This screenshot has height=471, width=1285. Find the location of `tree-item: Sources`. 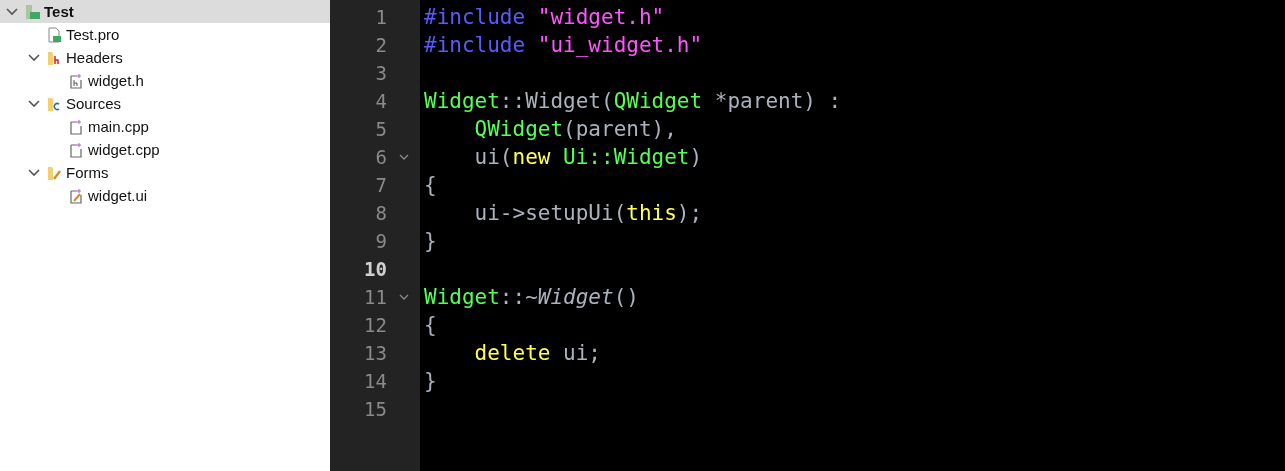

tree-item: Sources is located at coordinates (165, 103).